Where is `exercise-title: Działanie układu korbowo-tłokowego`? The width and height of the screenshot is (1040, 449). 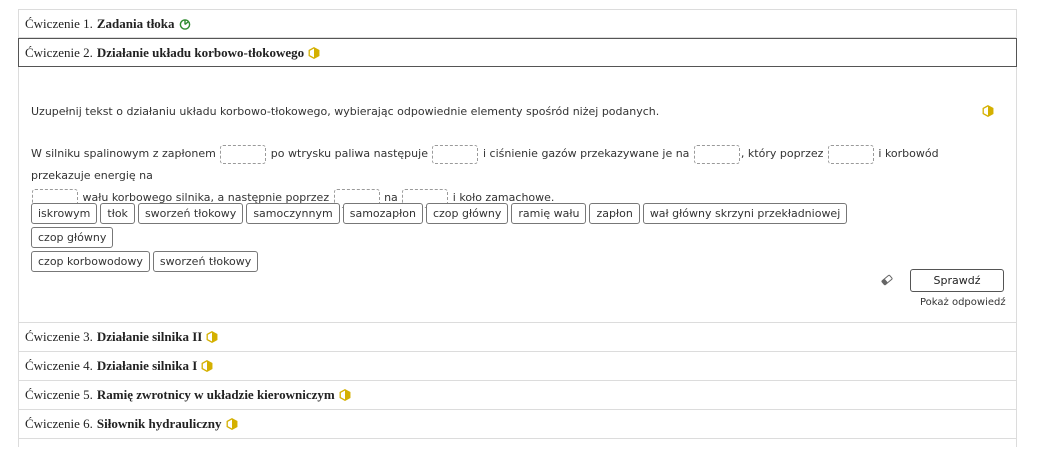
exercise-title: Działanie układu korbowo-tłokowego is located at coordinates (200, 52).